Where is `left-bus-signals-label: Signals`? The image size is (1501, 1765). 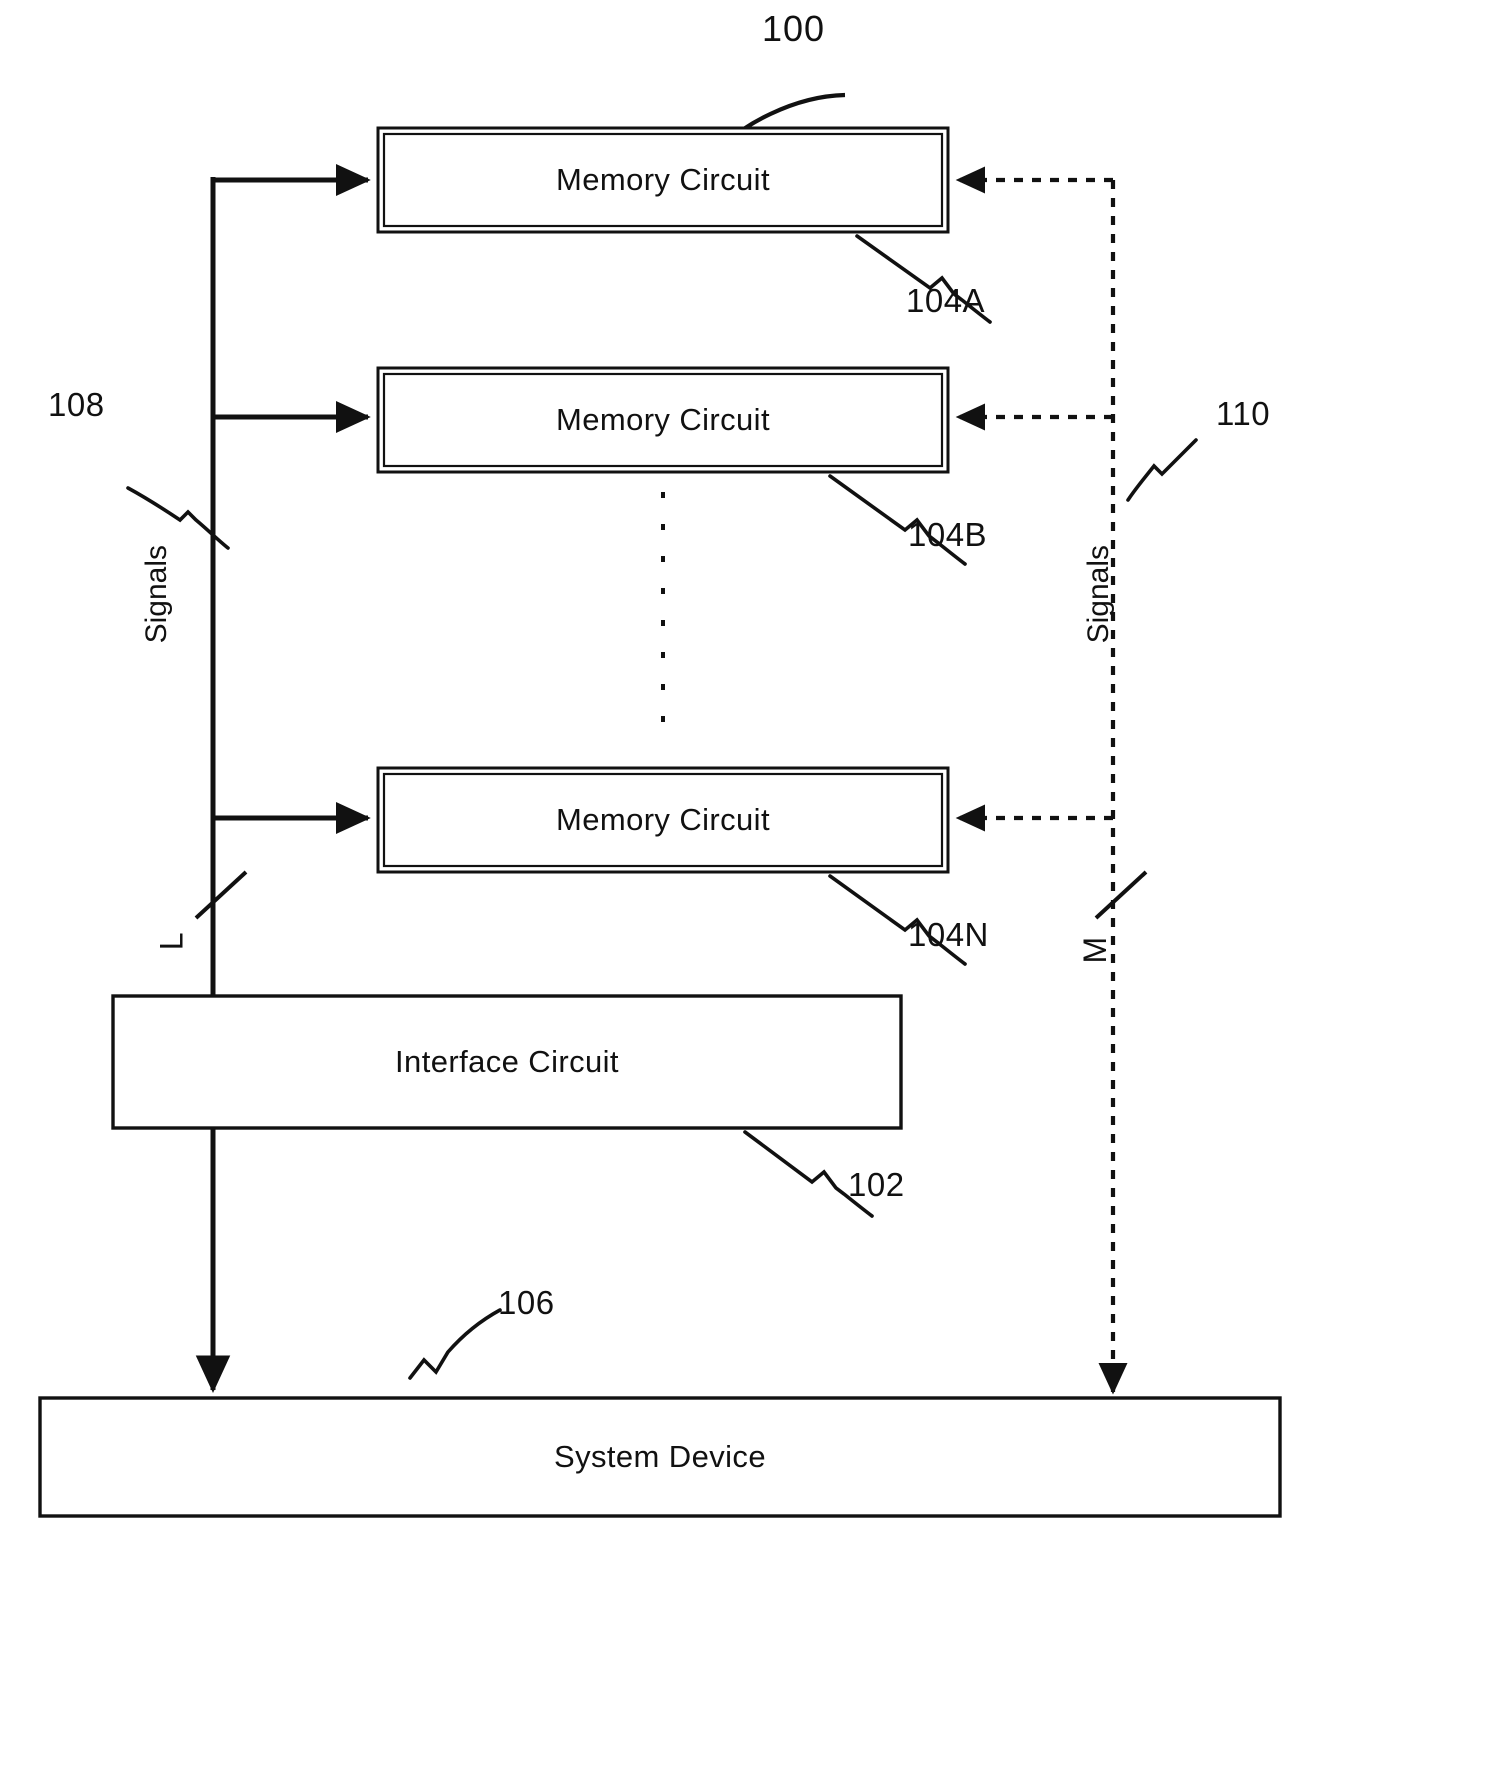 left-bus-signals-label: Signals is located at coordinates (156, 594).